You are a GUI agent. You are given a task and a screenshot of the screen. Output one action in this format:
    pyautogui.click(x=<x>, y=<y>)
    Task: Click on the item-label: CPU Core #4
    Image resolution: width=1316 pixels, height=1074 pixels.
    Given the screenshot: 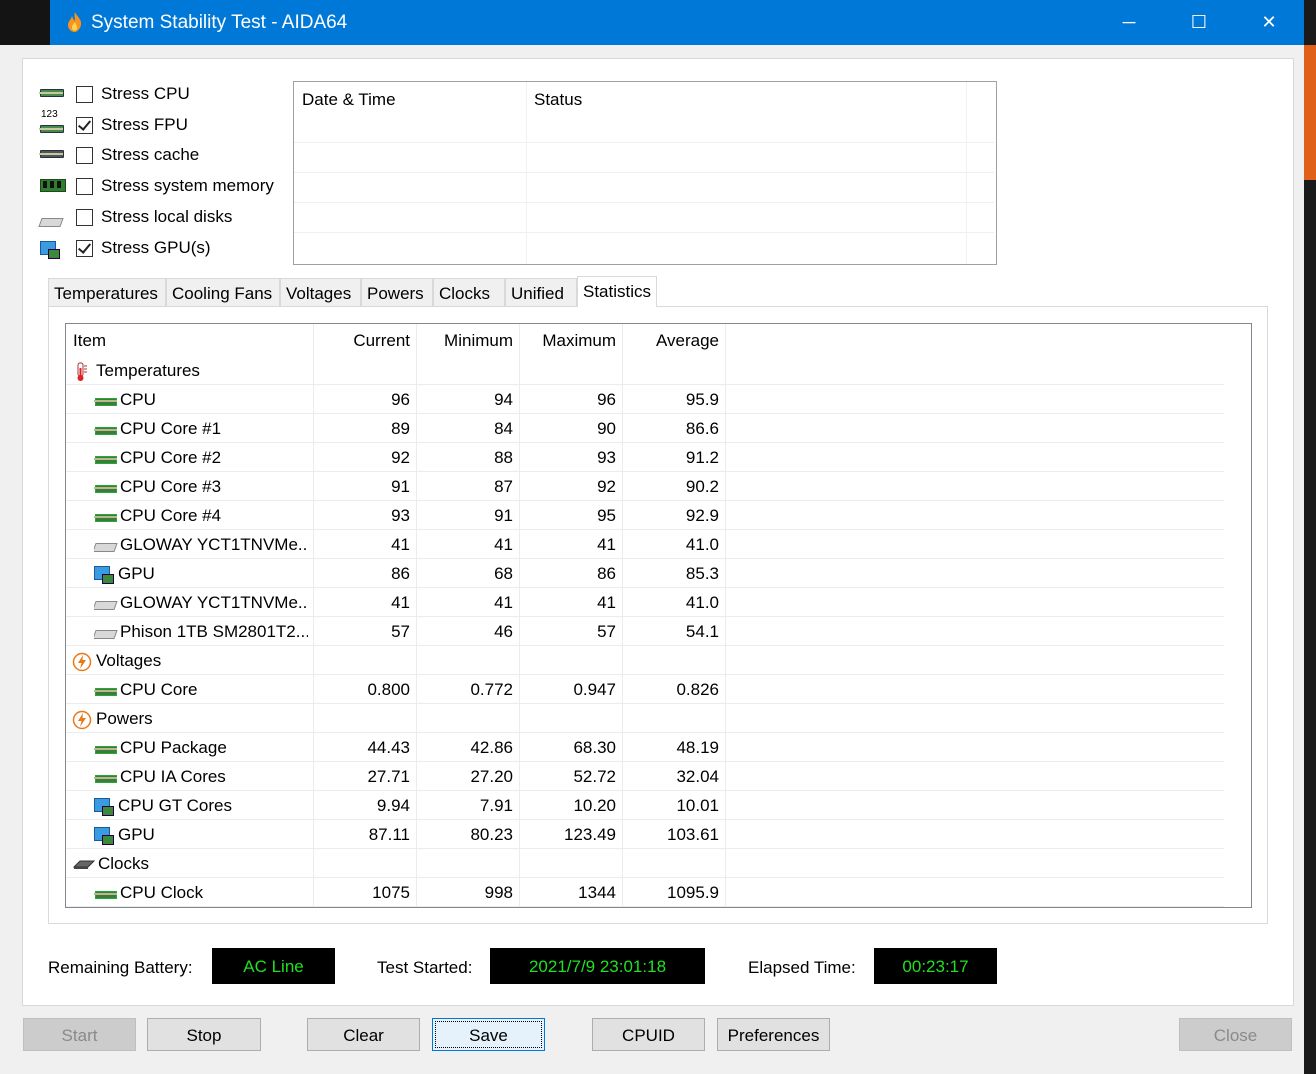 What is the action you would take?
    pyautogui.click(x=171, y=515)
    